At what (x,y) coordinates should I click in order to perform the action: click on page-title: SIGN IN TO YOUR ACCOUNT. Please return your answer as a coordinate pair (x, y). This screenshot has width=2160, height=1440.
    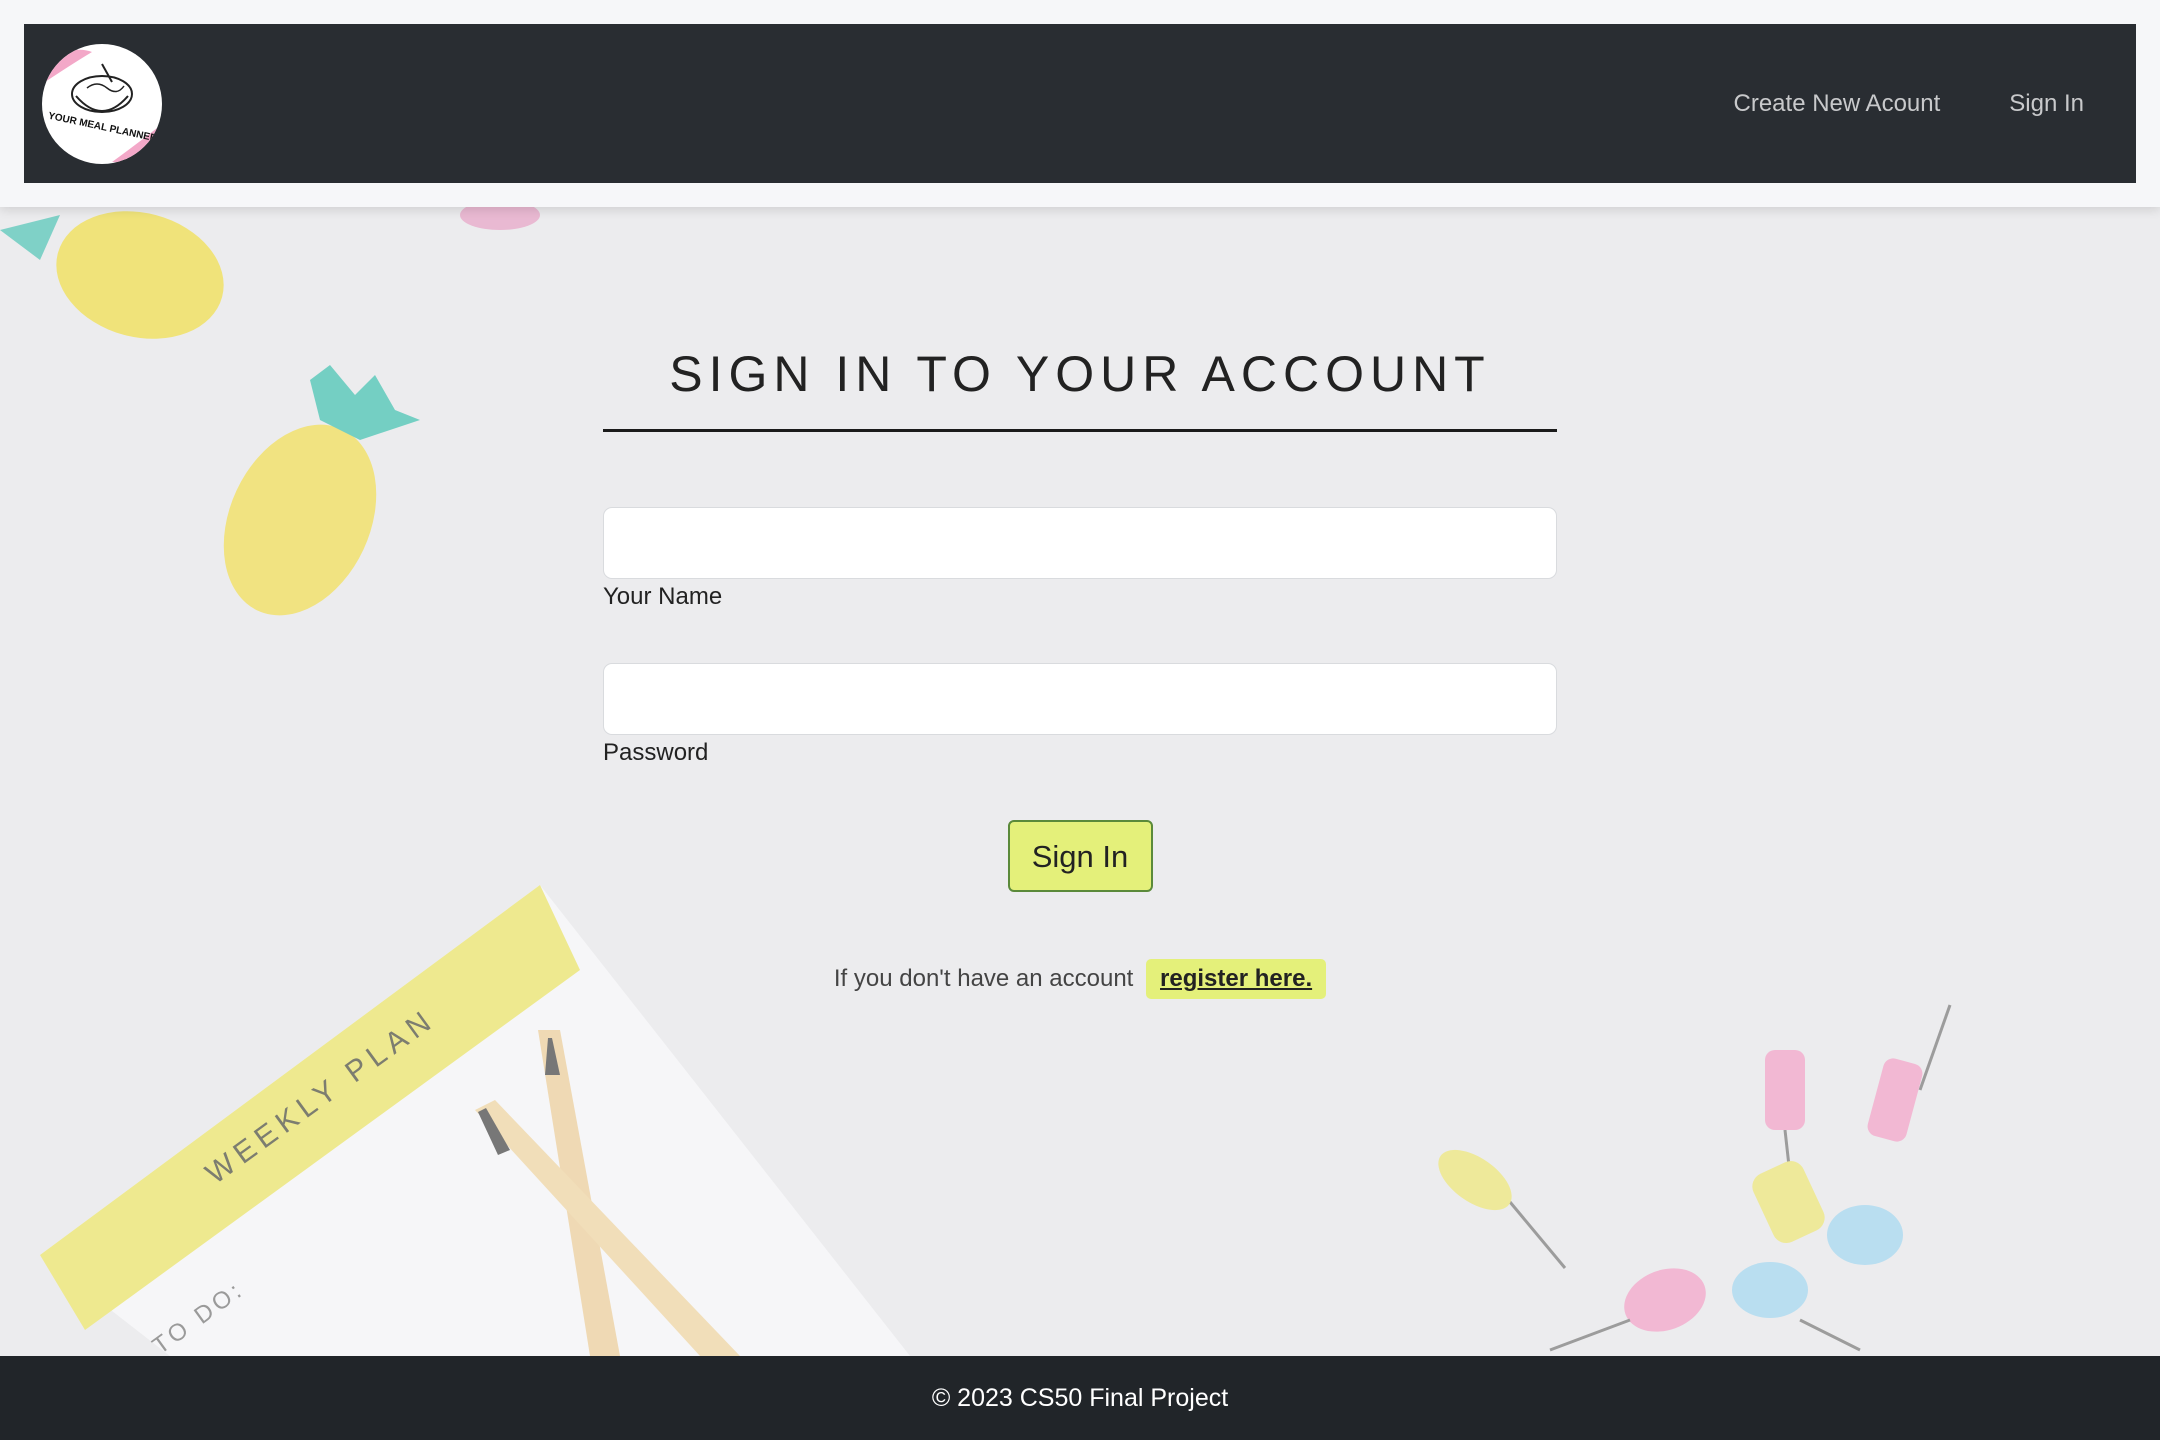
    Looking at the image, I should click on (1080, 388).